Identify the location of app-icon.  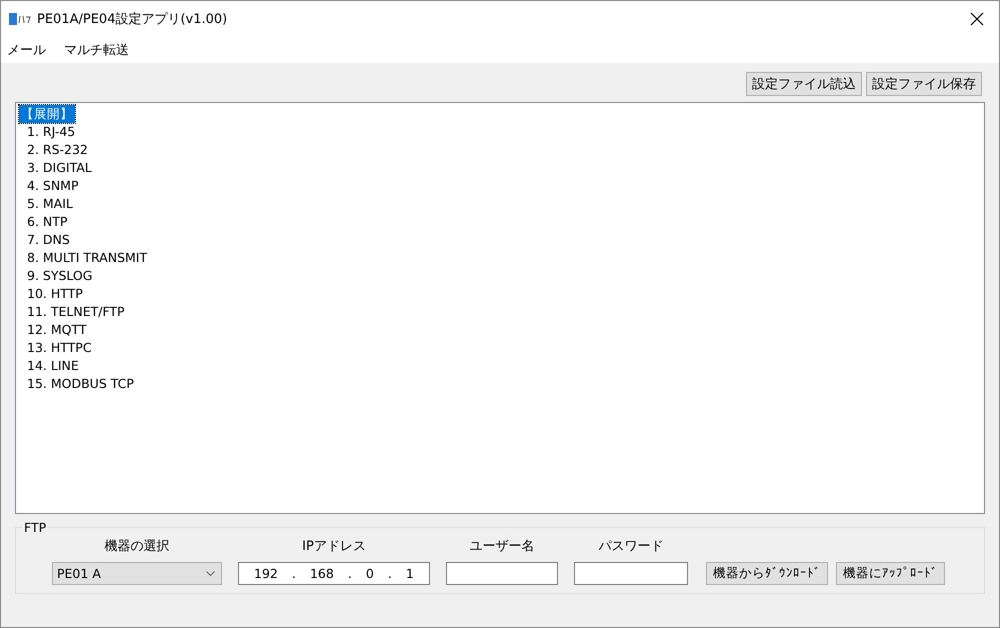
(20, 19).